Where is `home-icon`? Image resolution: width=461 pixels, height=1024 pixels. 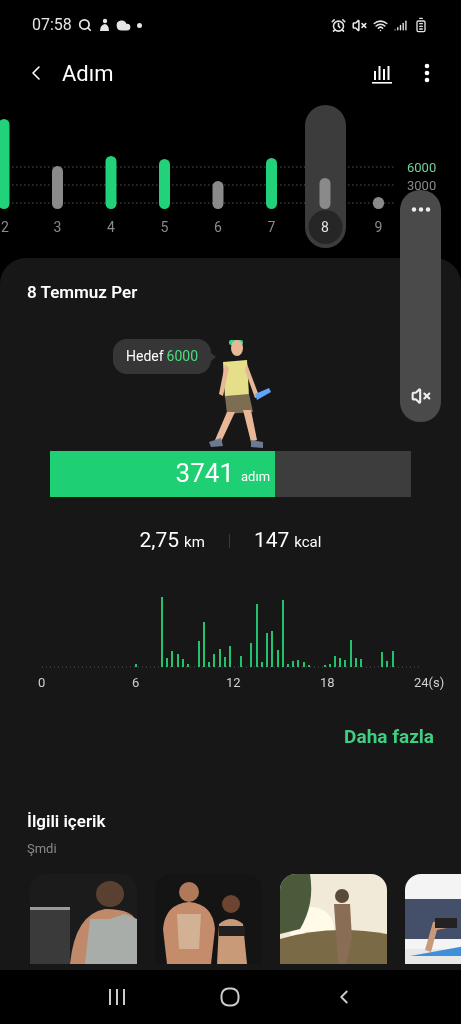 home-icon is located at coordinates (230, 997).